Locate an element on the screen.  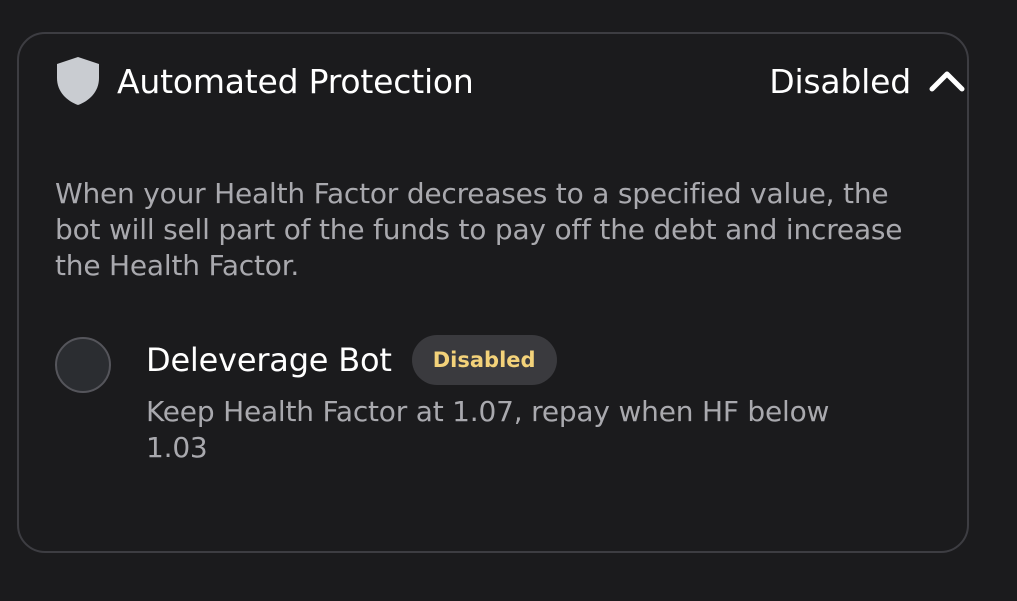
status-badge: Disabled is located at coordinates (484, 360).